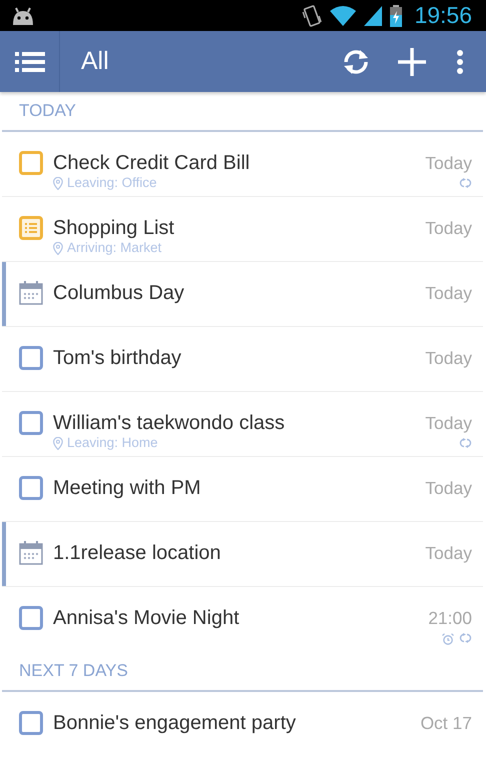  What do you see at coordinates (446, 723) in the screenshot?
I see `due-date: Oct 17` at bounding box center [446, 723].